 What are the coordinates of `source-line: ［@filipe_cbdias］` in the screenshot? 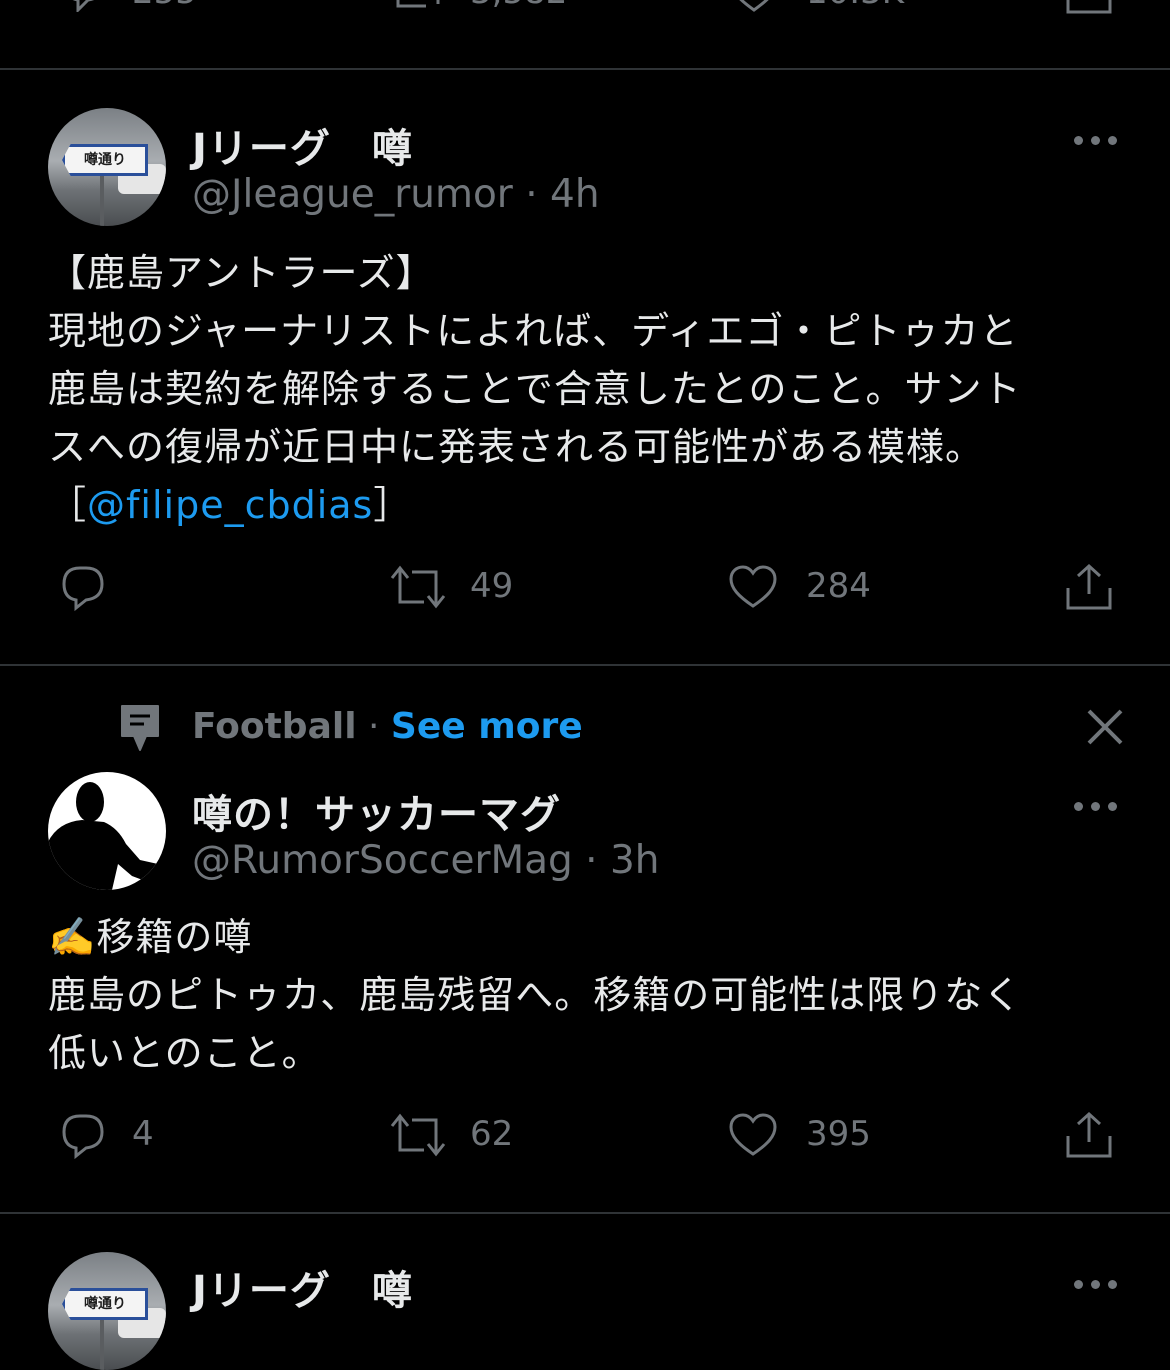 It's located at (534, 505).